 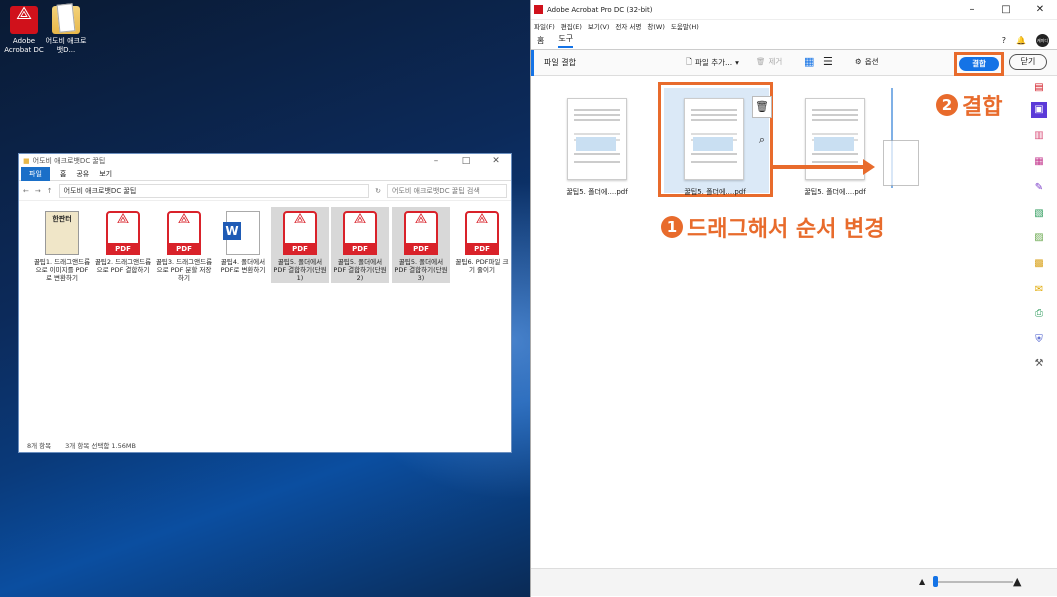 What do you see at coordinates (544, 26) in the screenshot?
I see `menu-file: 파일(F)` at bounding box center [544, 26].